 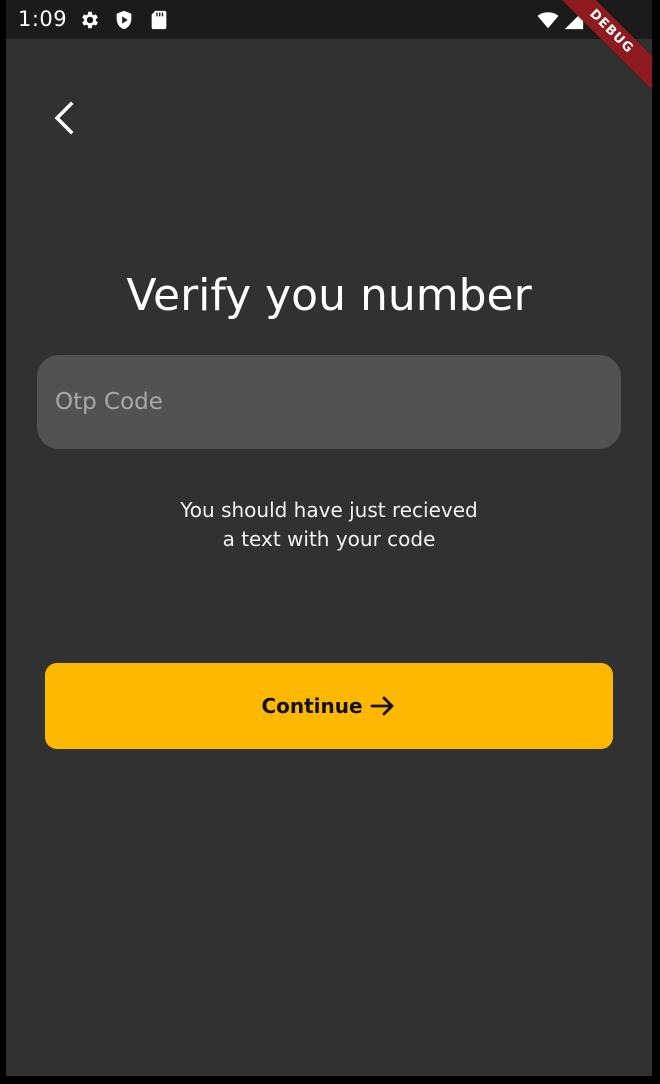 I want to click on hint-line-2: a text with your code, so click(x=329, y=539).